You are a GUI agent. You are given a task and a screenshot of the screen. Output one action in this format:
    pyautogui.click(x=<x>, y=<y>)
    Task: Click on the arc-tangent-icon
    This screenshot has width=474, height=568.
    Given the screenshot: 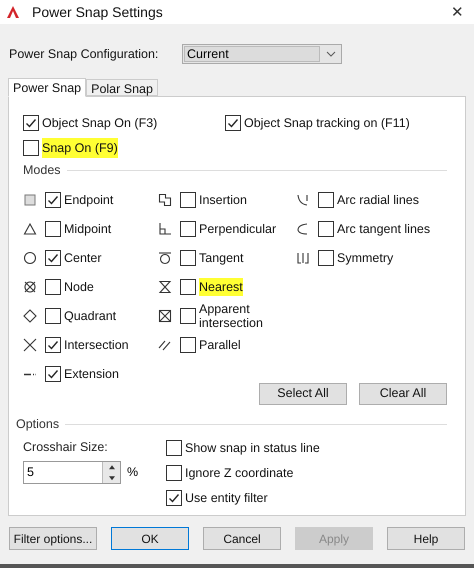 What is the action you would take?
    pyautogui.click(x=303, y=229)
    